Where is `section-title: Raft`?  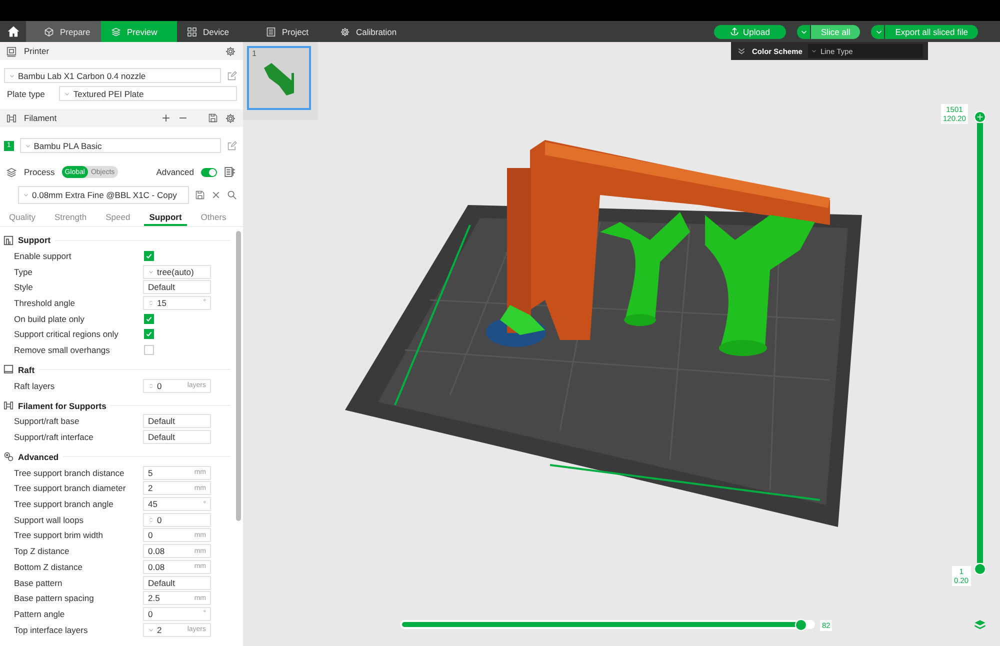
section-title: Raft is located at coordinates (26, 369).